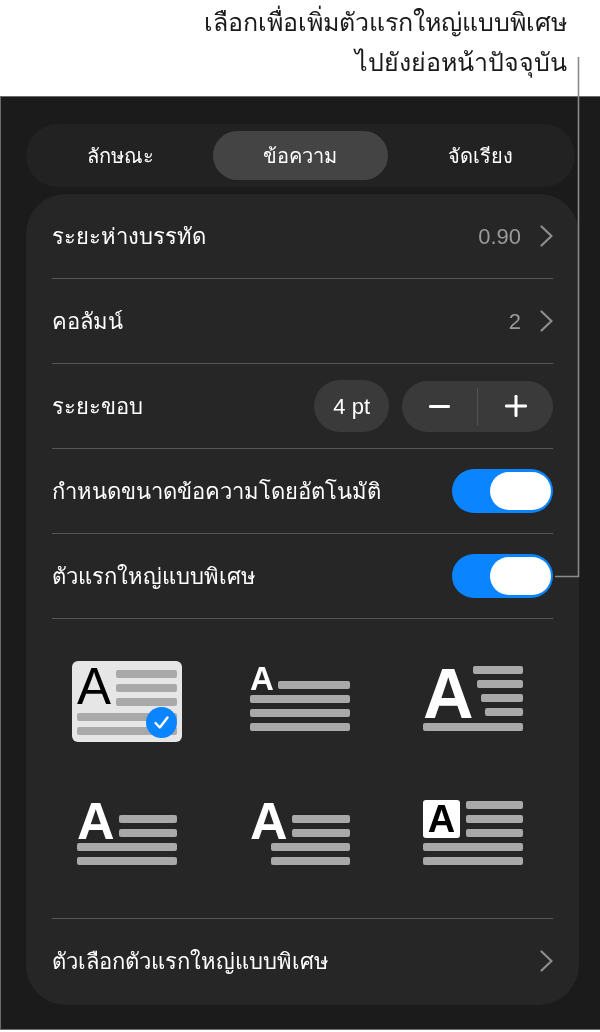  What do you see at coordinates (154, 576) in the screenshot?
I see `setting-label: ตัวแรกใหญ่แบบพิเศษ` at bounding box center [154, 576].